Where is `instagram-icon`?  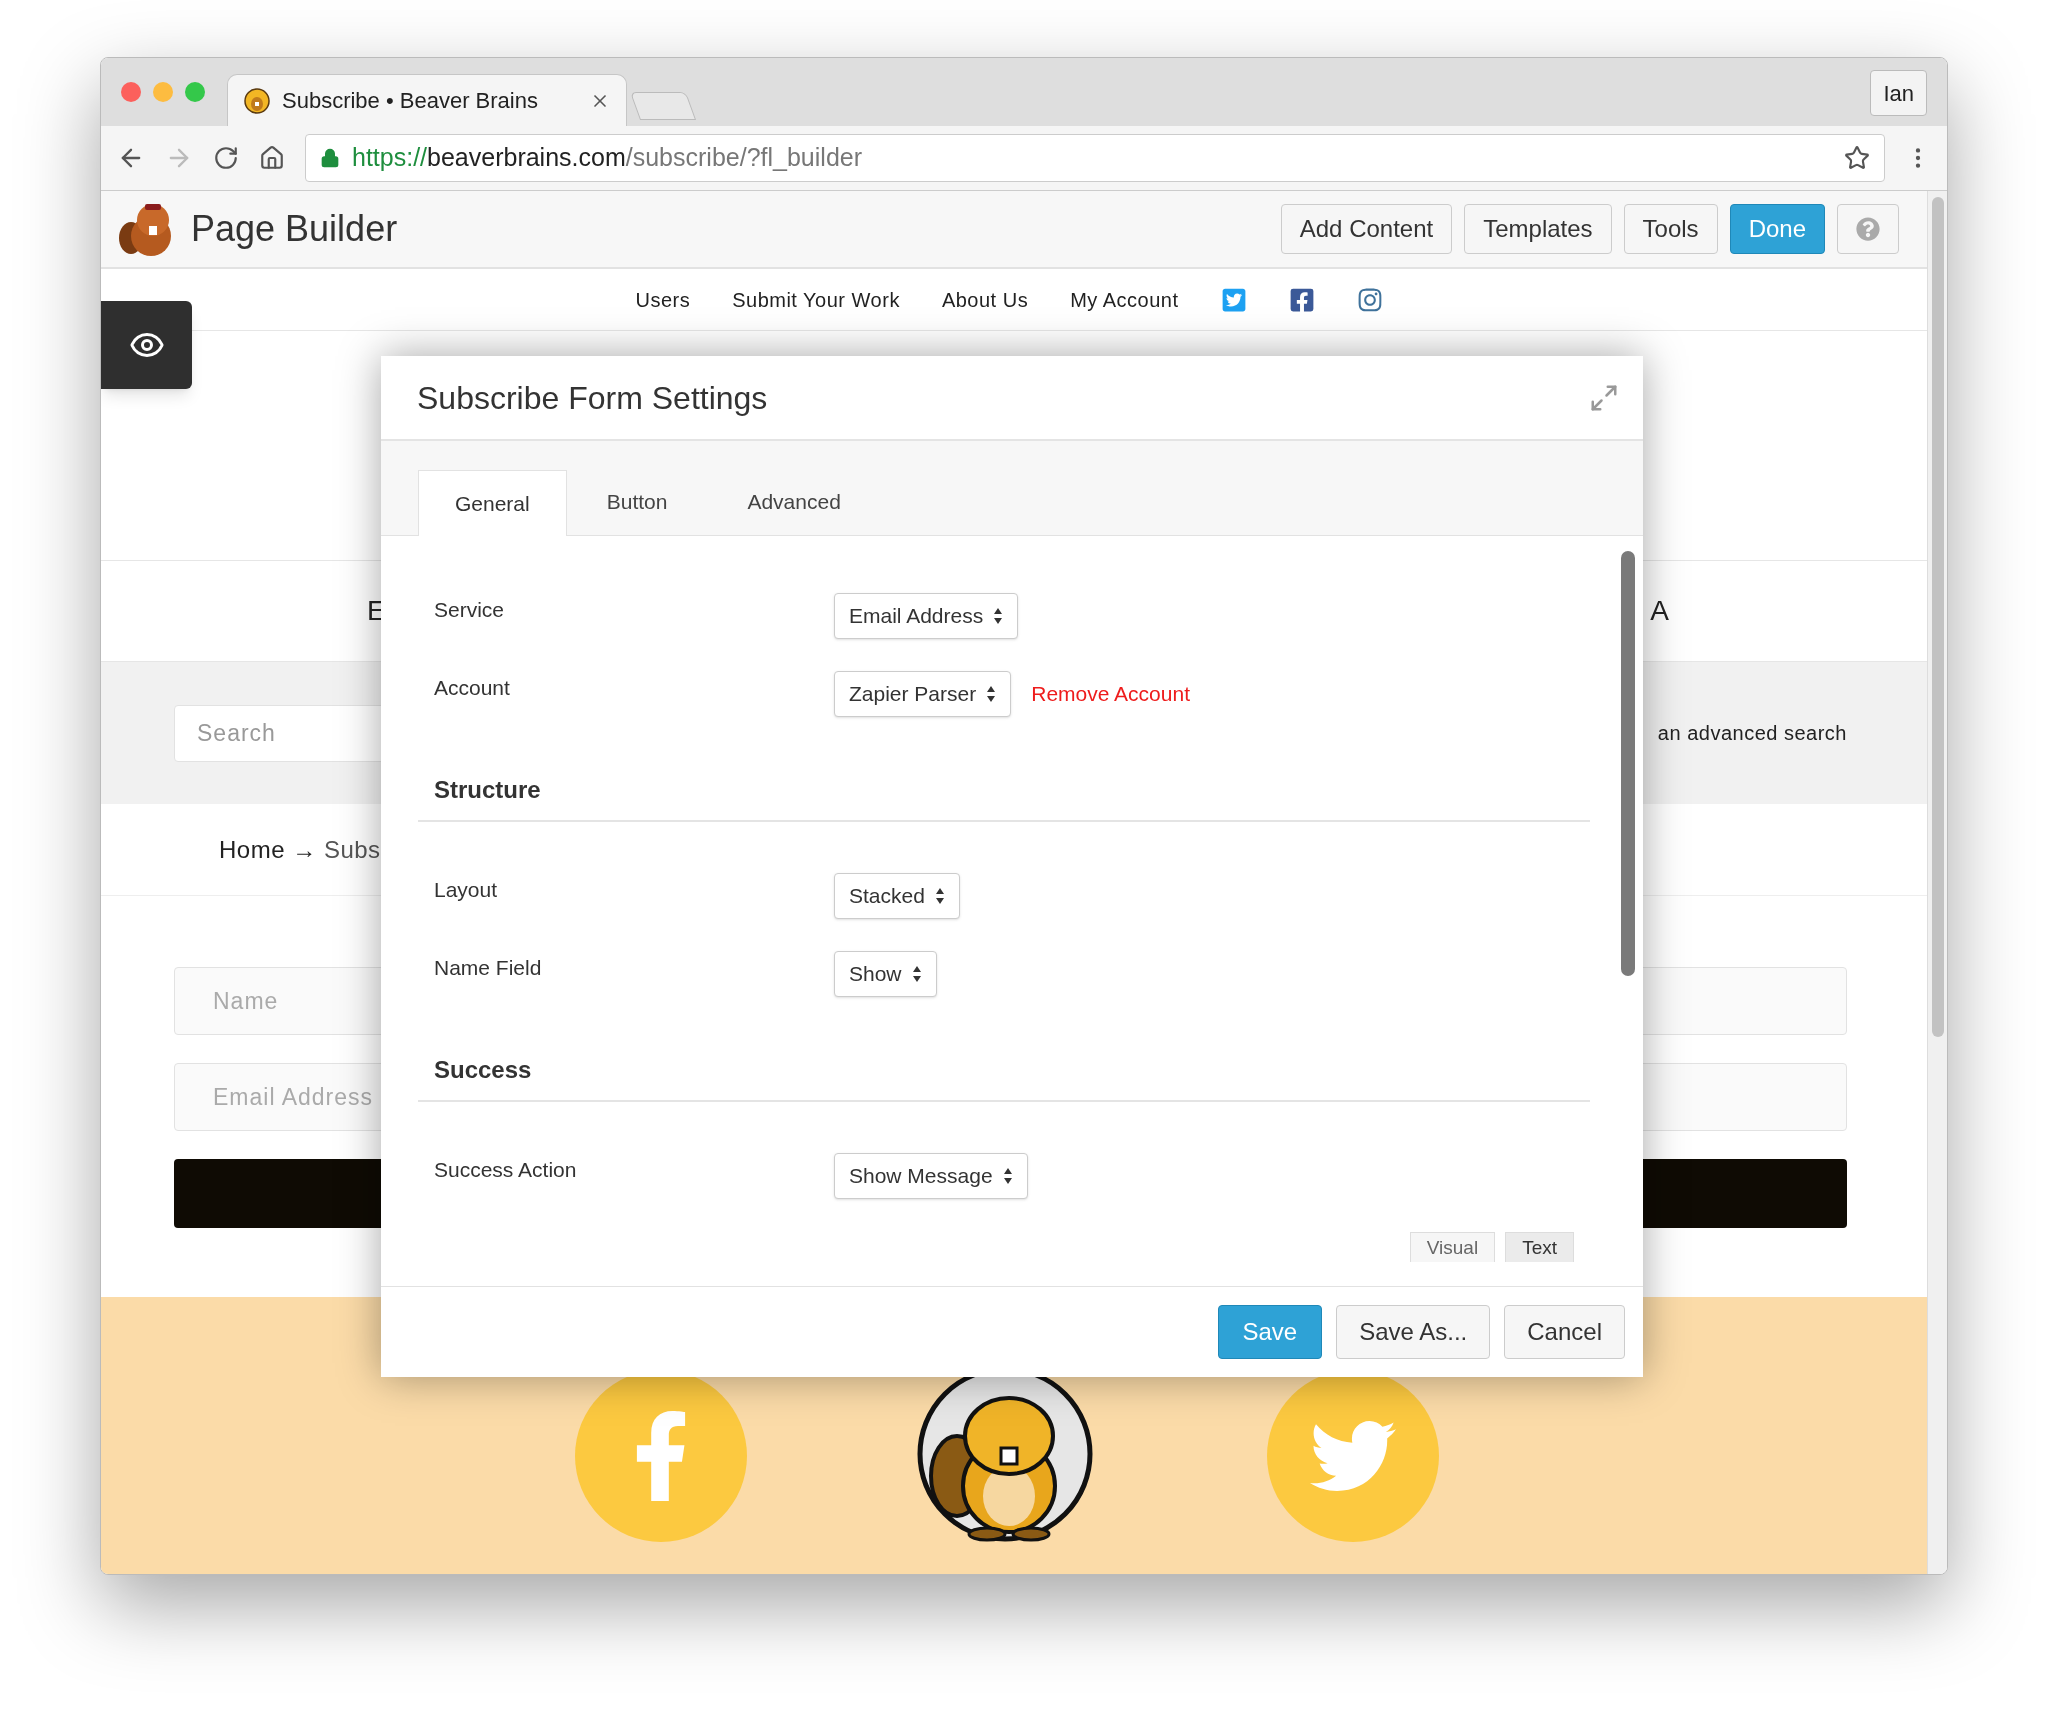 instagram-icon is located at coordinates (1369, 299).